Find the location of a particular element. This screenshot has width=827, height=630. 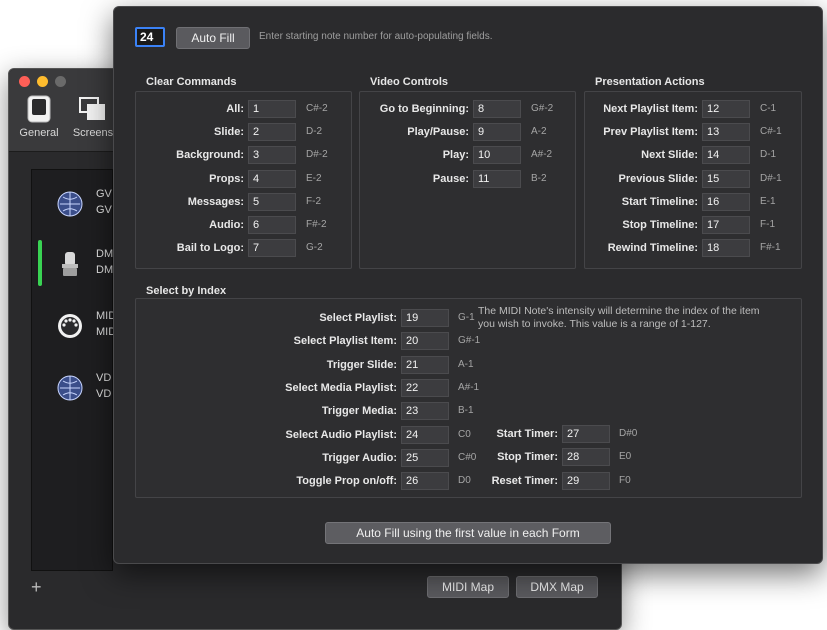

toolbar-general-button: General is located at coordinates (39, 116).